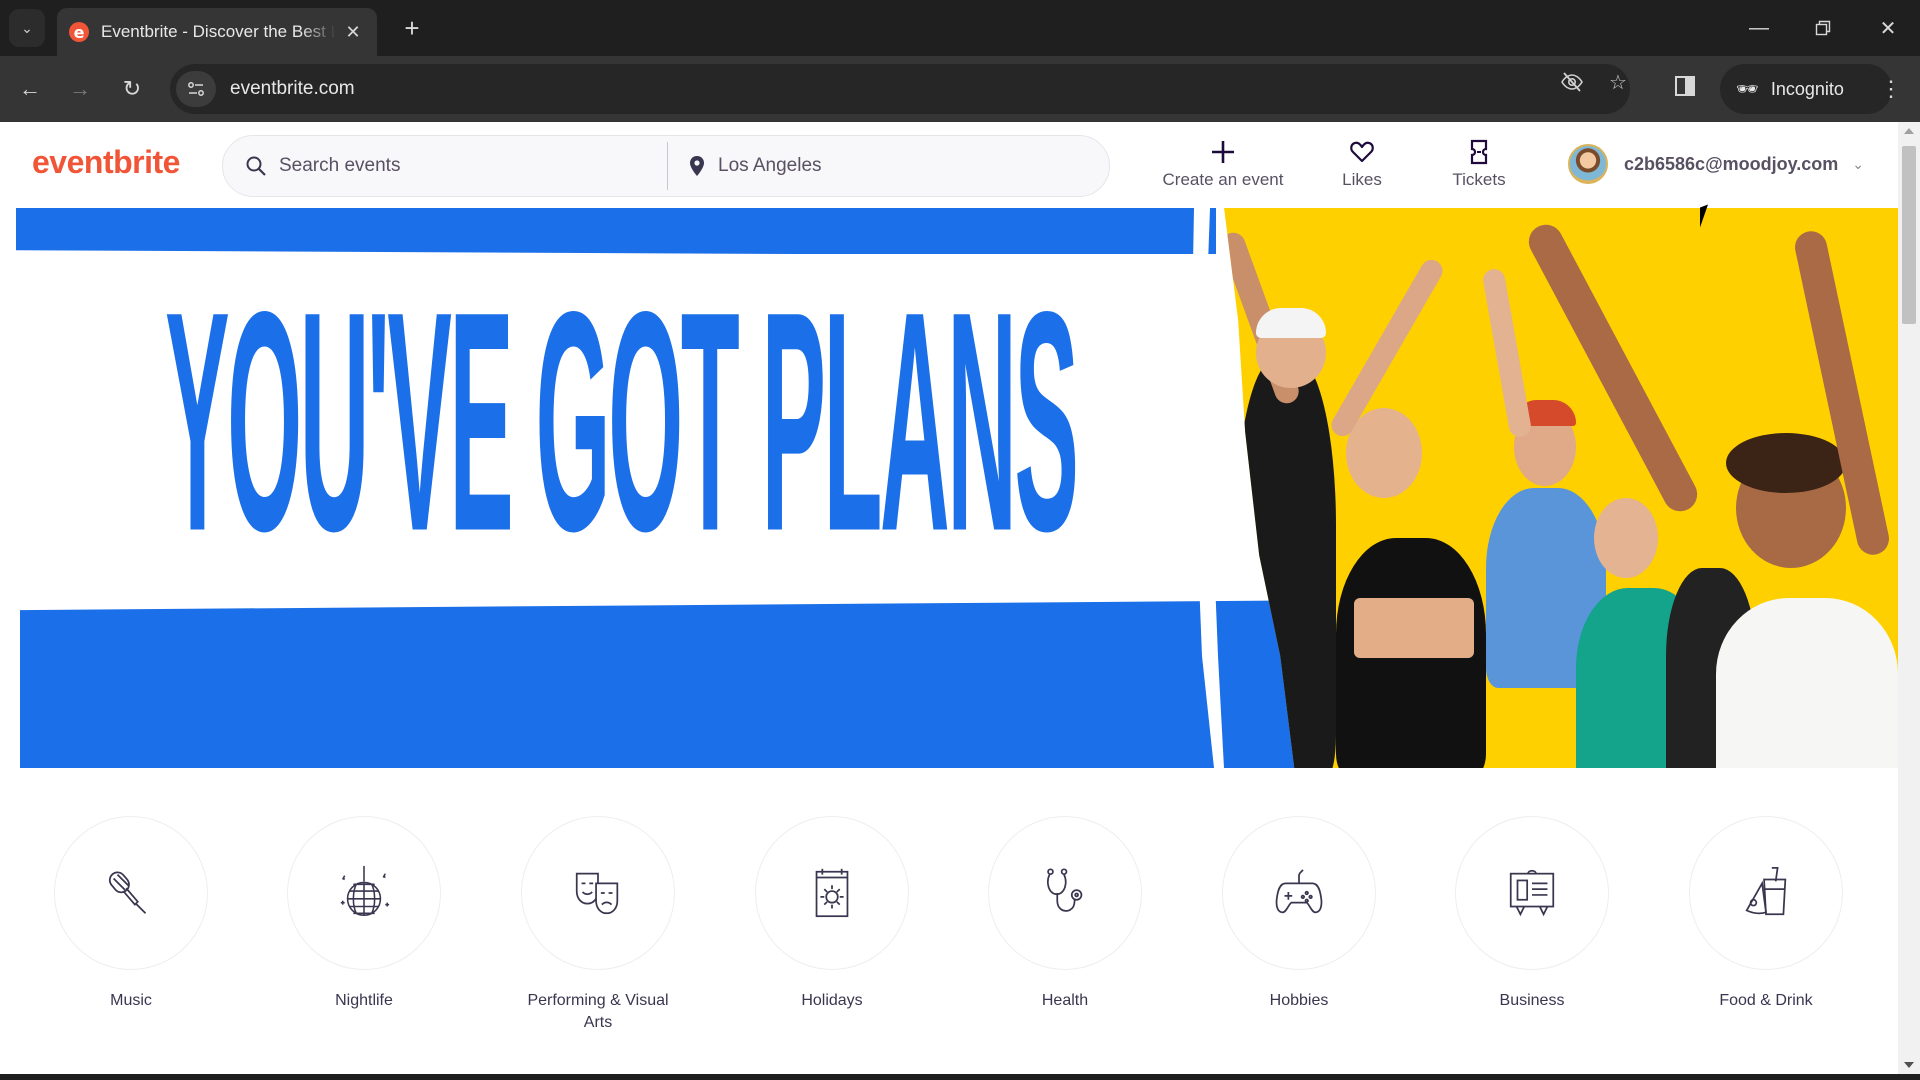 Image resolution: width=1920 pixels, height=1080 pixels. What do you see at coordinates (690, 684) in the screenshot?
I see `hero-blue-band-bottom` at bounding box center [690, 684].